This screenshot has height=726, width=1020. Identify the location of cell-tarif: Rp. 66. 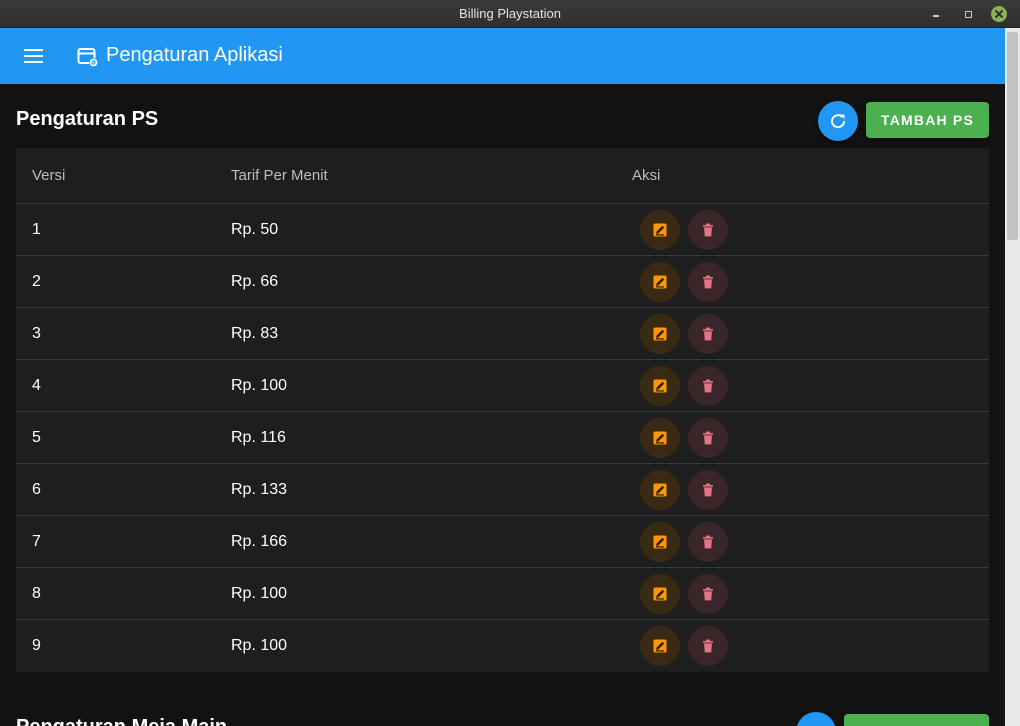
(255, 281).